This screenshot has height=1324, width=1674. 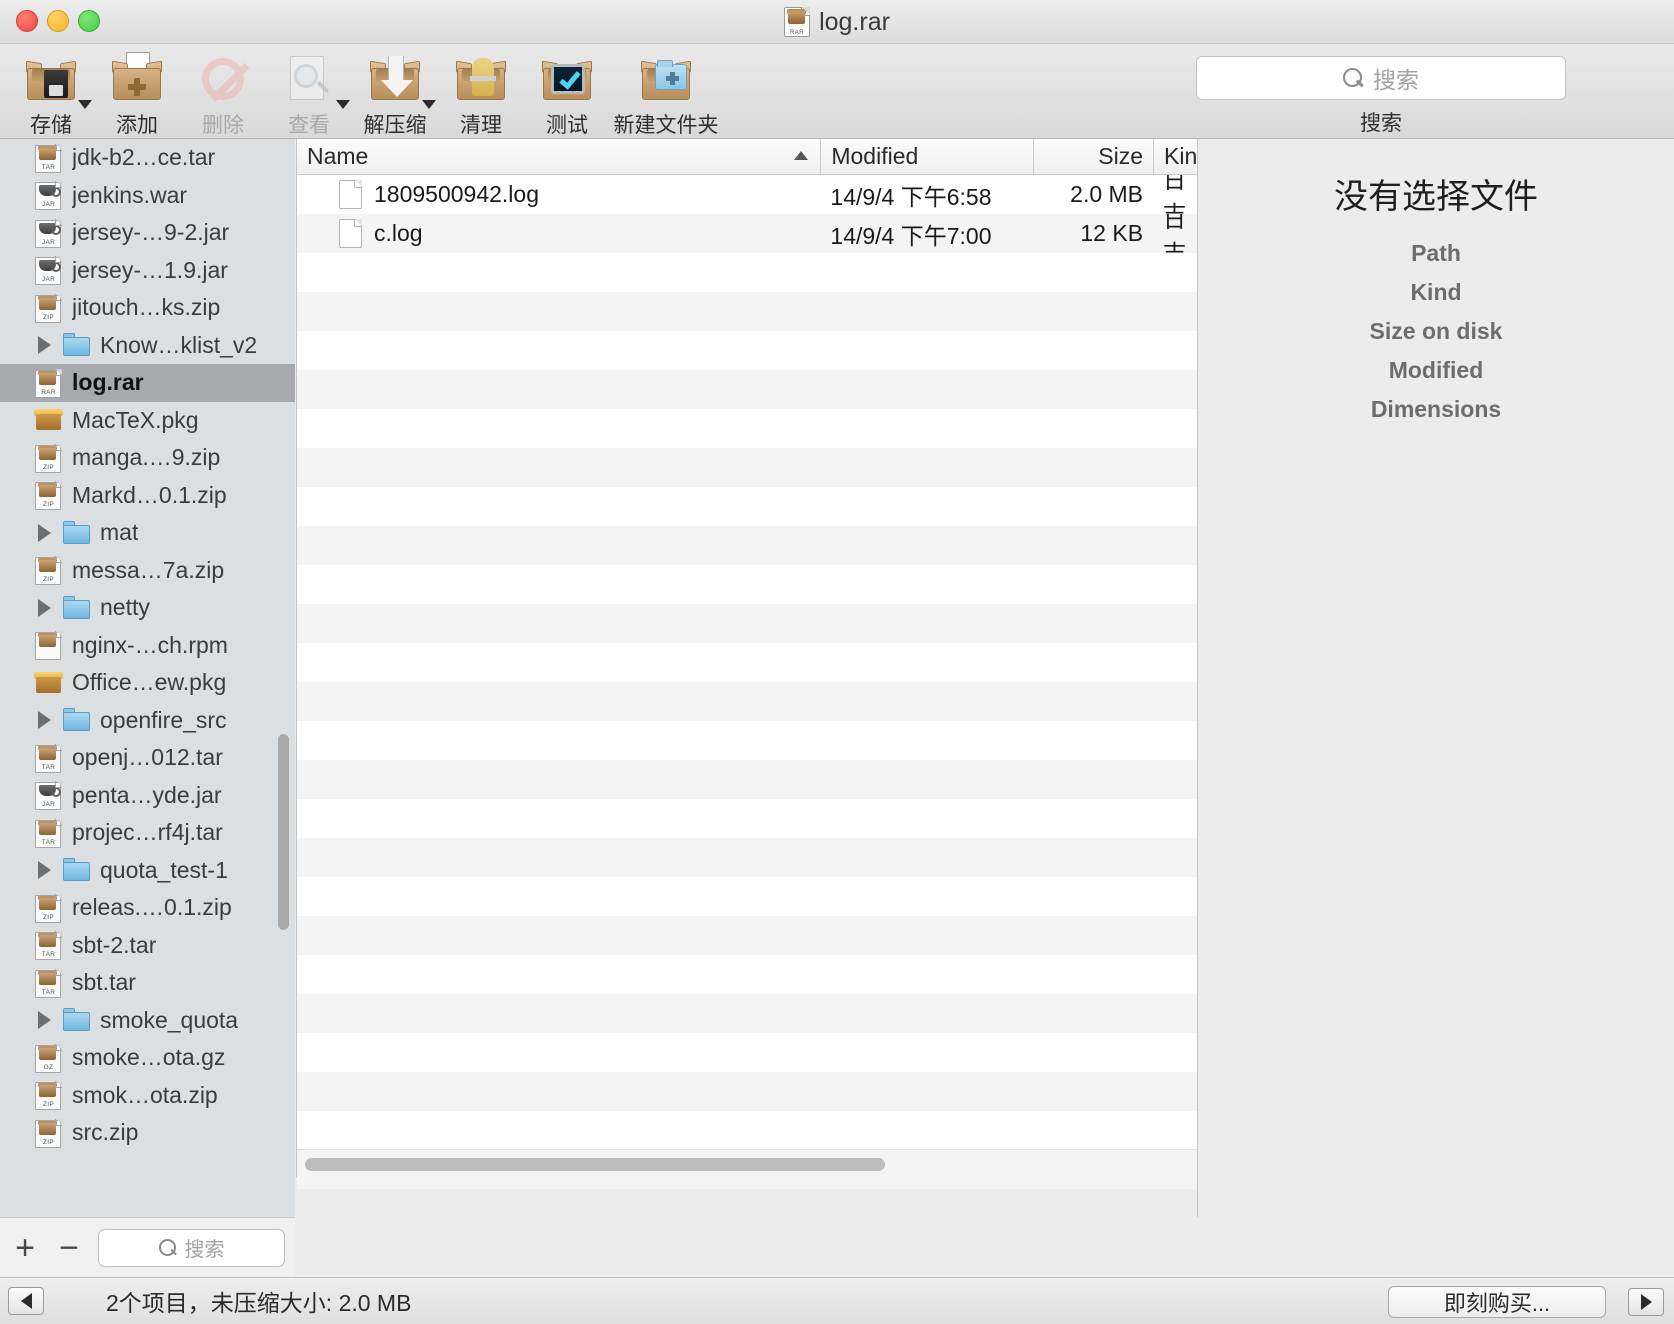 What do you see at coordinates (49, 195) in the screenshot?
I see `jar-archive-icon: JAR` at bounding box center [49, 195].